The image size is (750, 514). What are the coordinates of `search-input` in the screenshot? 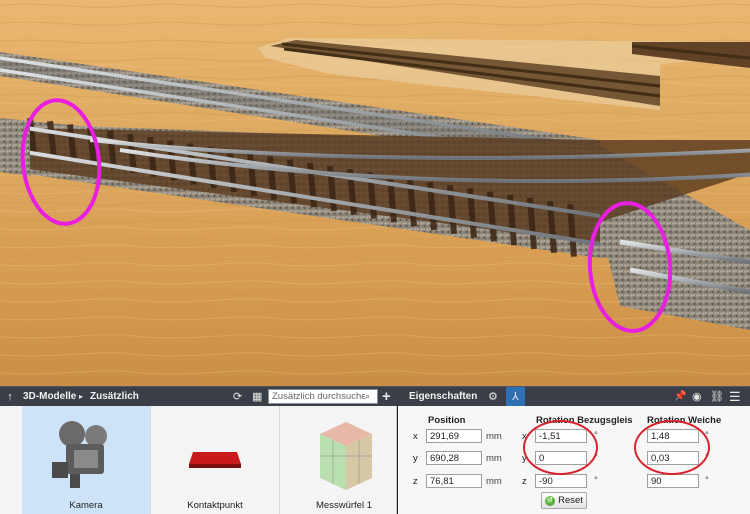 It's located at (317, 396).